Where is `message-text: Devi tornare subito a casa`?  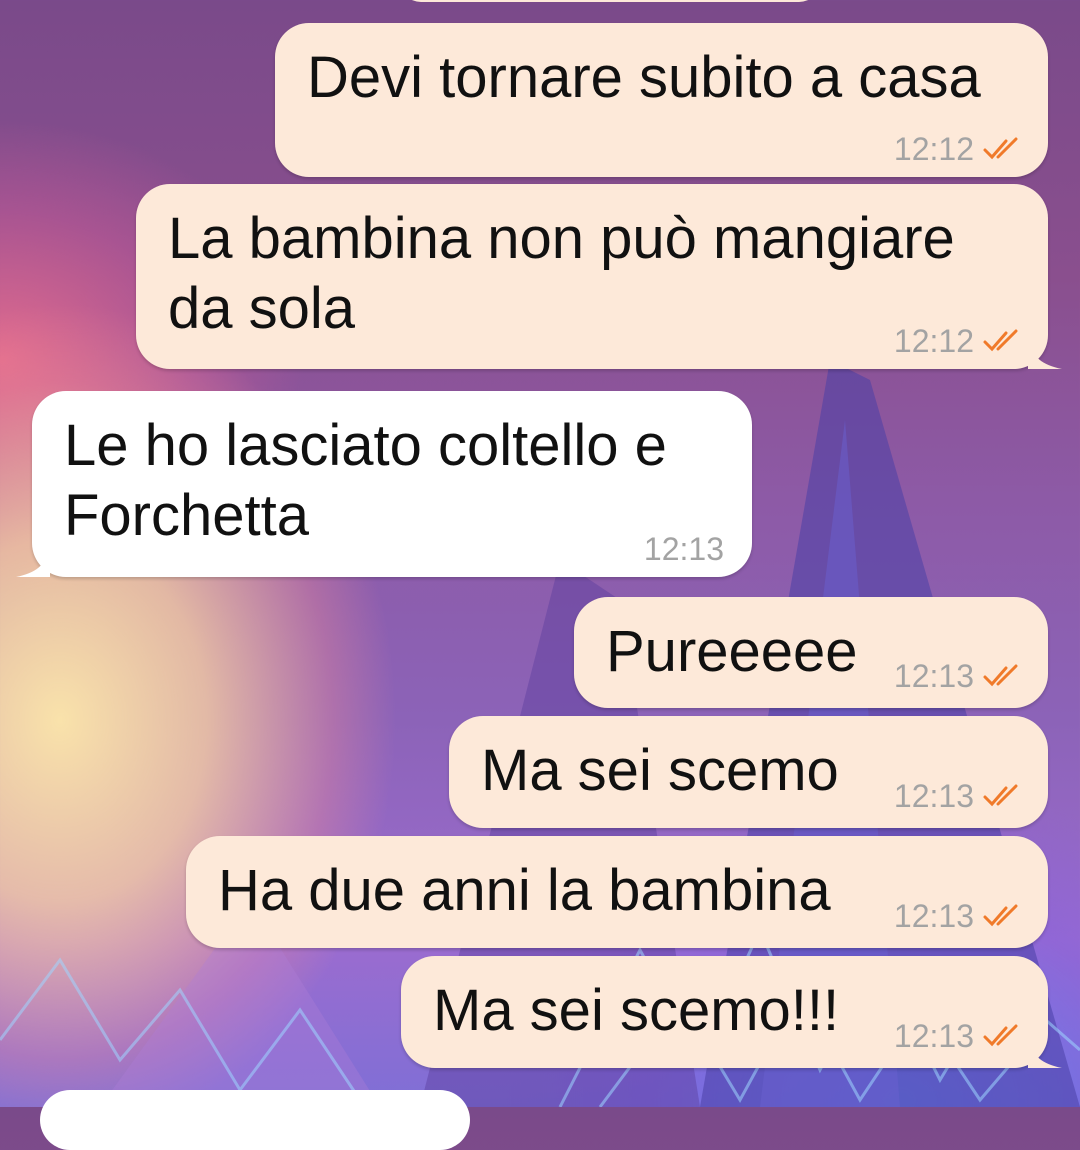 message-text: Devi tornare subito a casa is located at coordinates (644, 77).